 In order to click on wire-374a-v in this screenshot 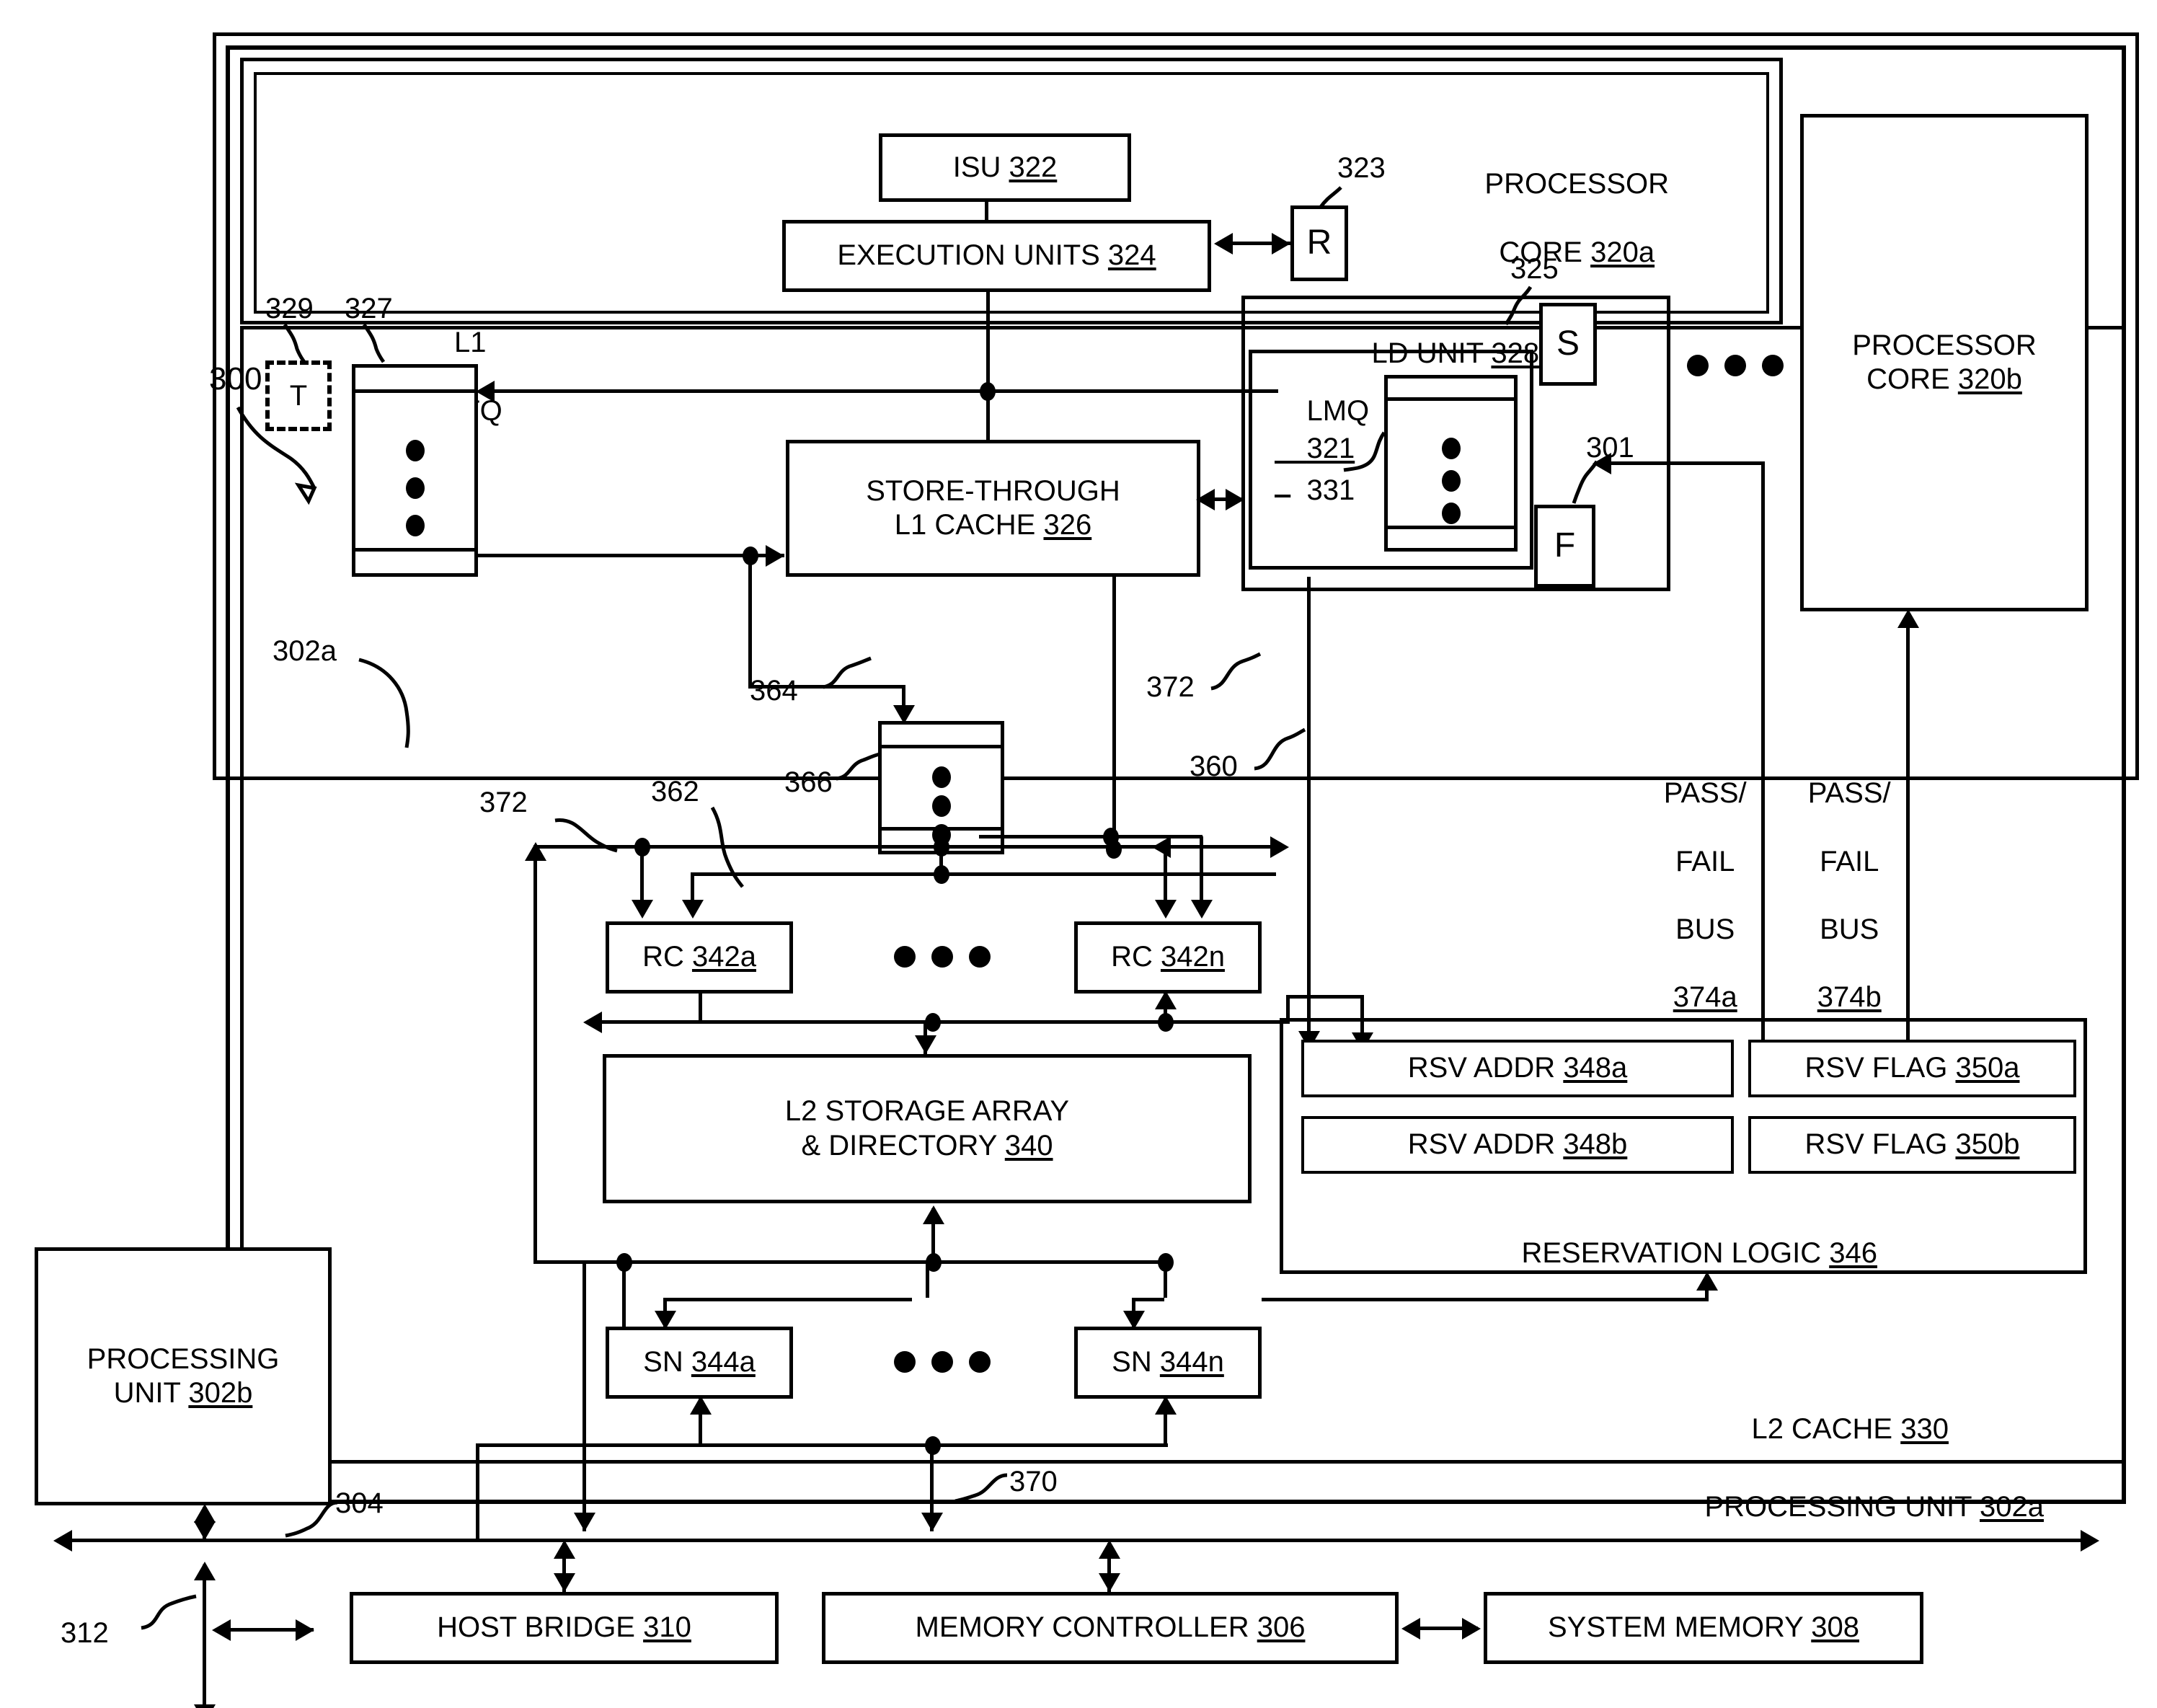, I will do `click(1763, 750)`.